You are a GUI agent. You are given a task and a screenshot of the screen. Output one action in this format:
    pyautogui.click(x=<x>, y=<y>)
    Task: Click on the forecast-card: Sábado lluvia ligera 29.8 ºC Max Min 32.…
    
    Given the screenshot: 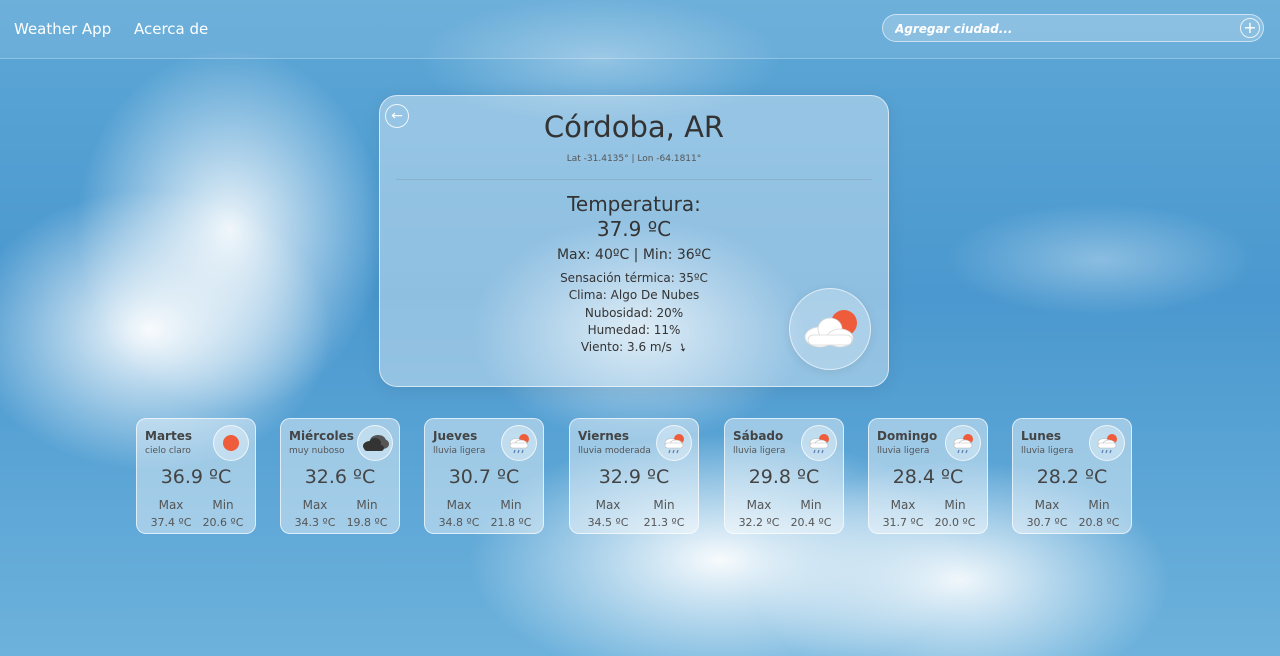 What is the action you would take?
    pyautogui.click(x=784, y=476)
    